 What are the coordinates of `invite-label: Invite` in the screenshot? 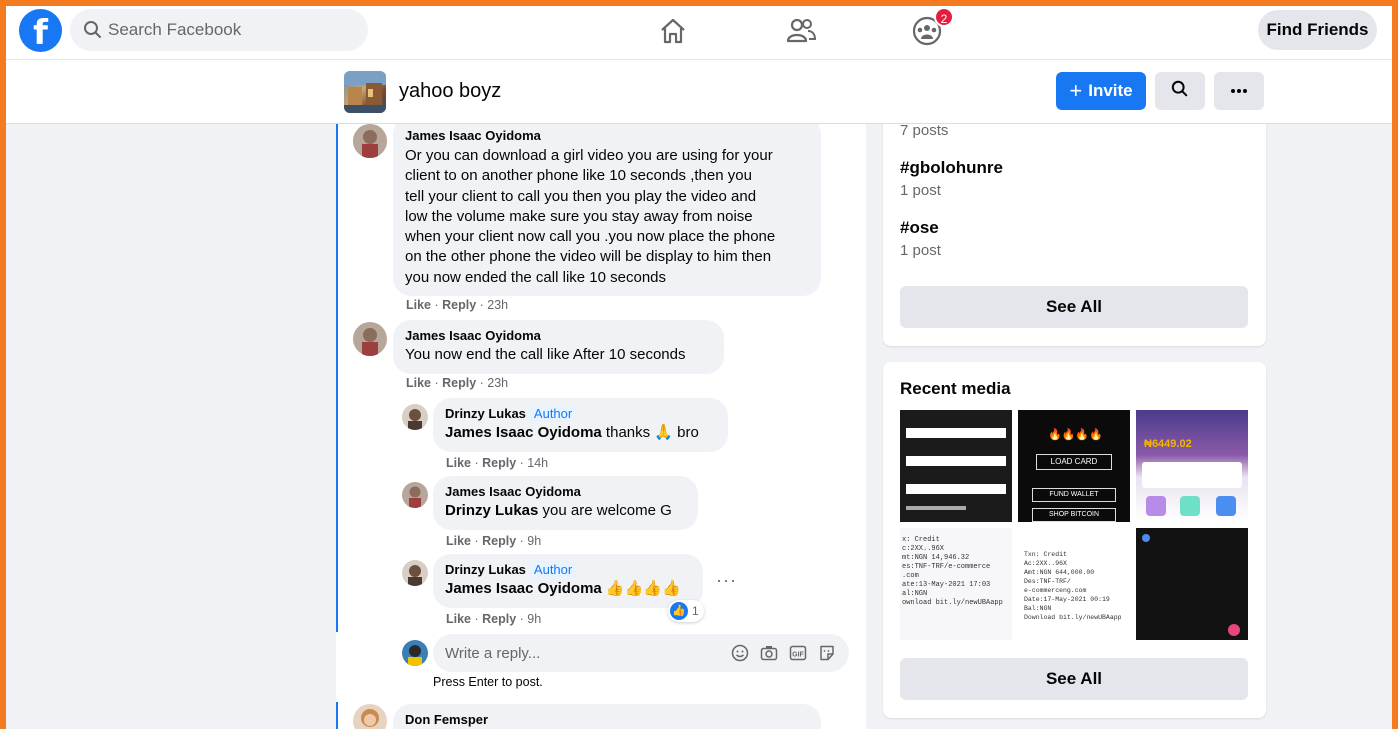 It's located at (1110, 90).